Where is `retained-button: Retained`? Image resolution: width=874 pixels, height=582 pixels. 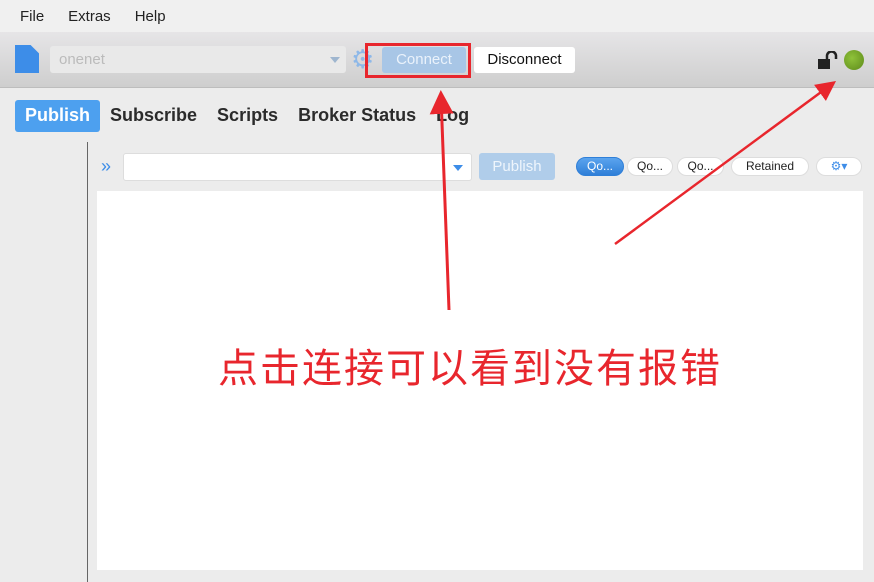 retained-button: Retained is located at coordinates (770, 166).